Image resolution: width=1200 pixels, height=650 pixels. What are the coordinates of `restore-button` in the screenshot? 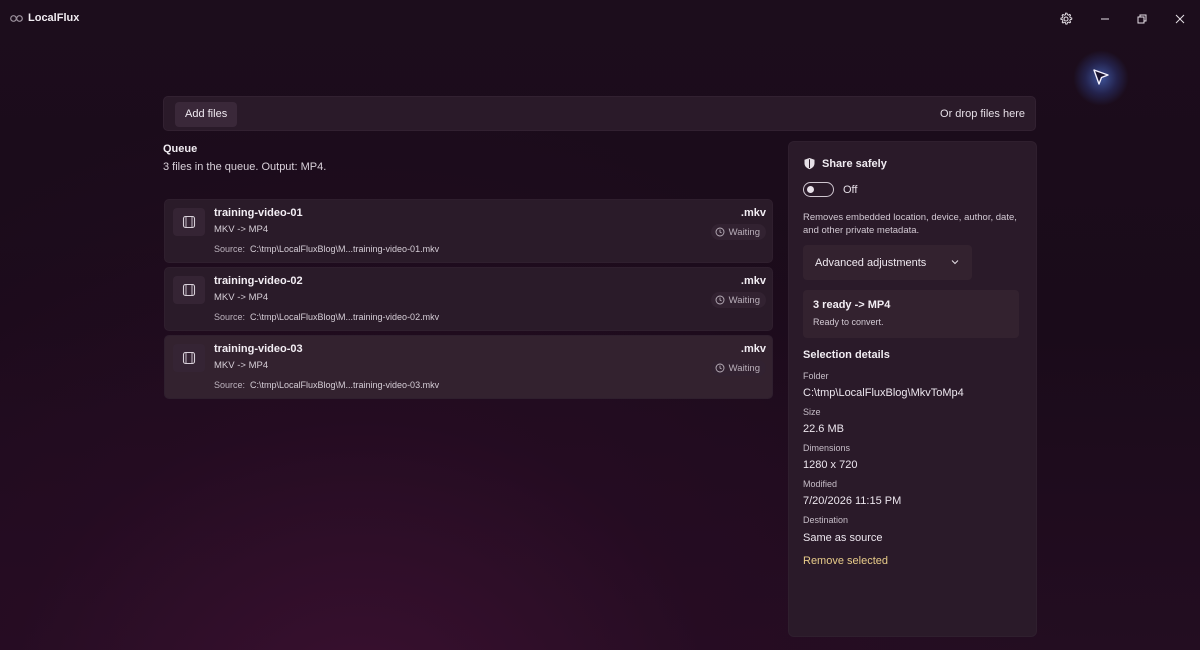 It's located at (1142, 19).